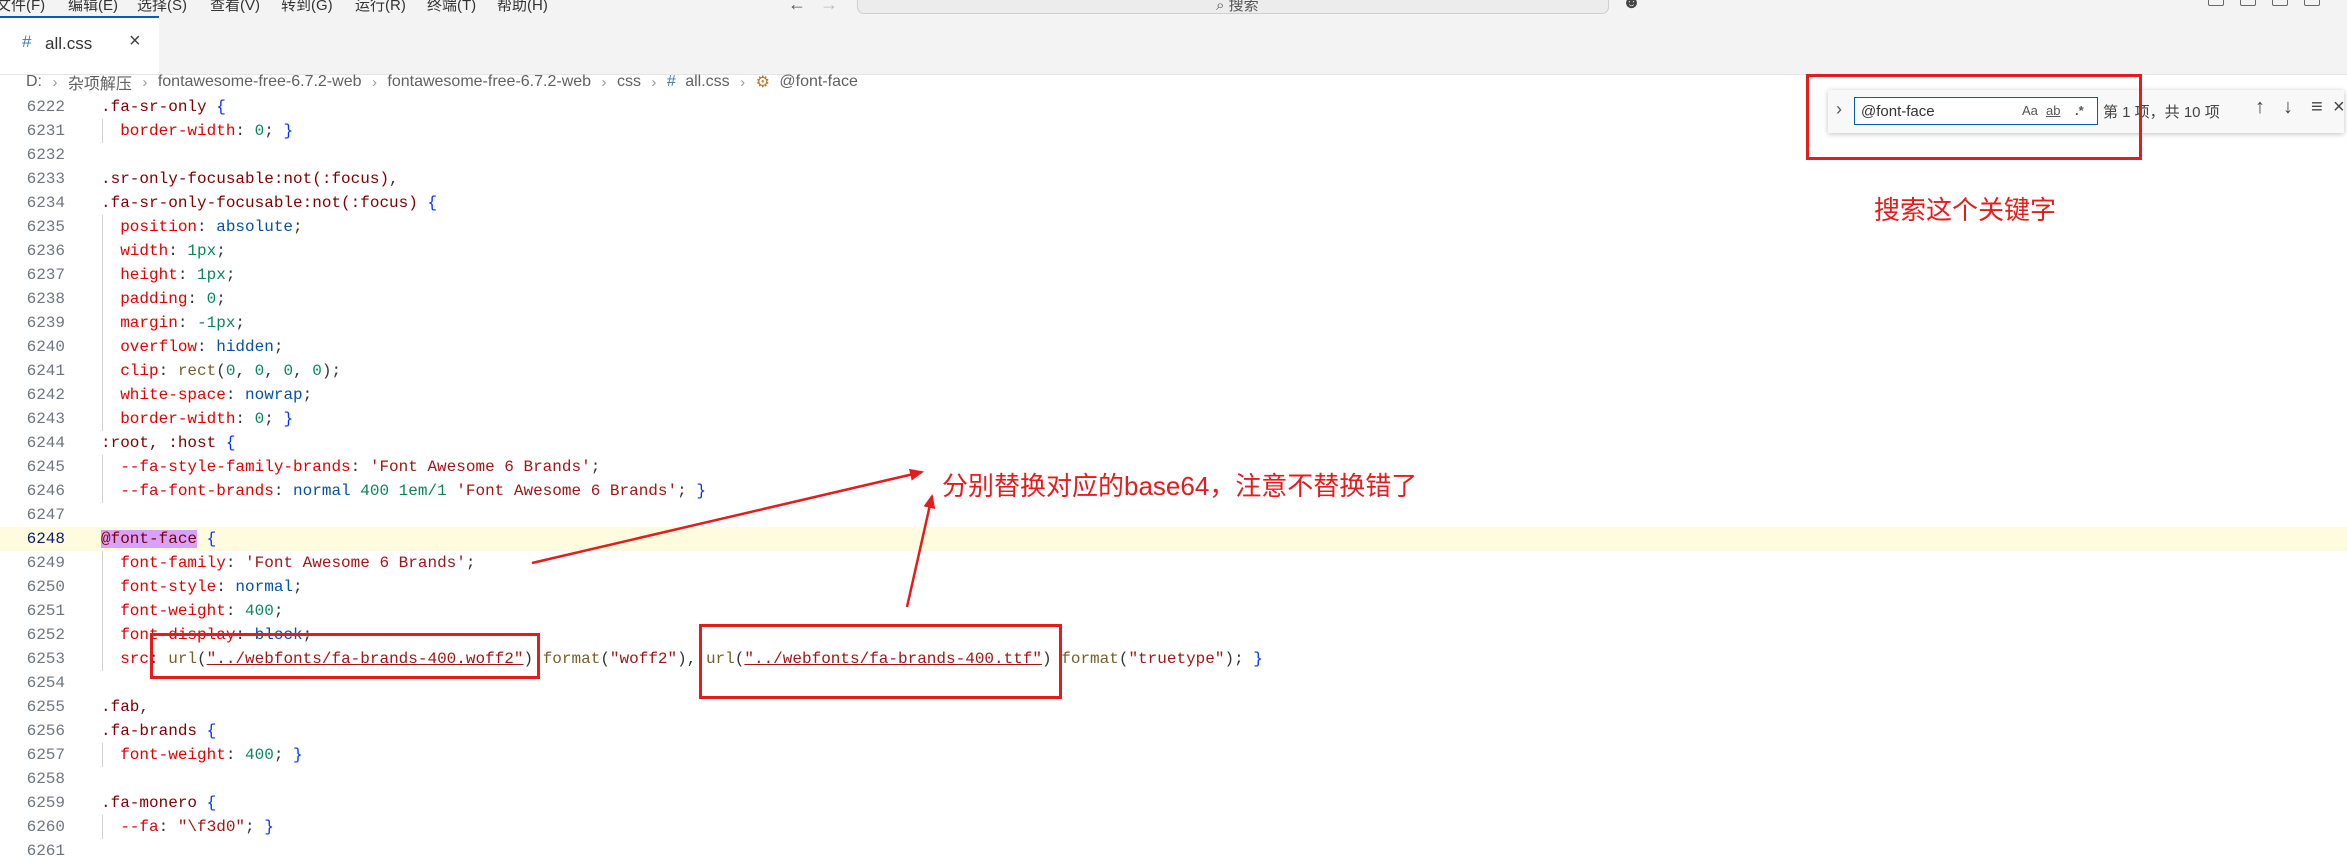  I want to click on toggle-panel-icon, so click(2280, 3).